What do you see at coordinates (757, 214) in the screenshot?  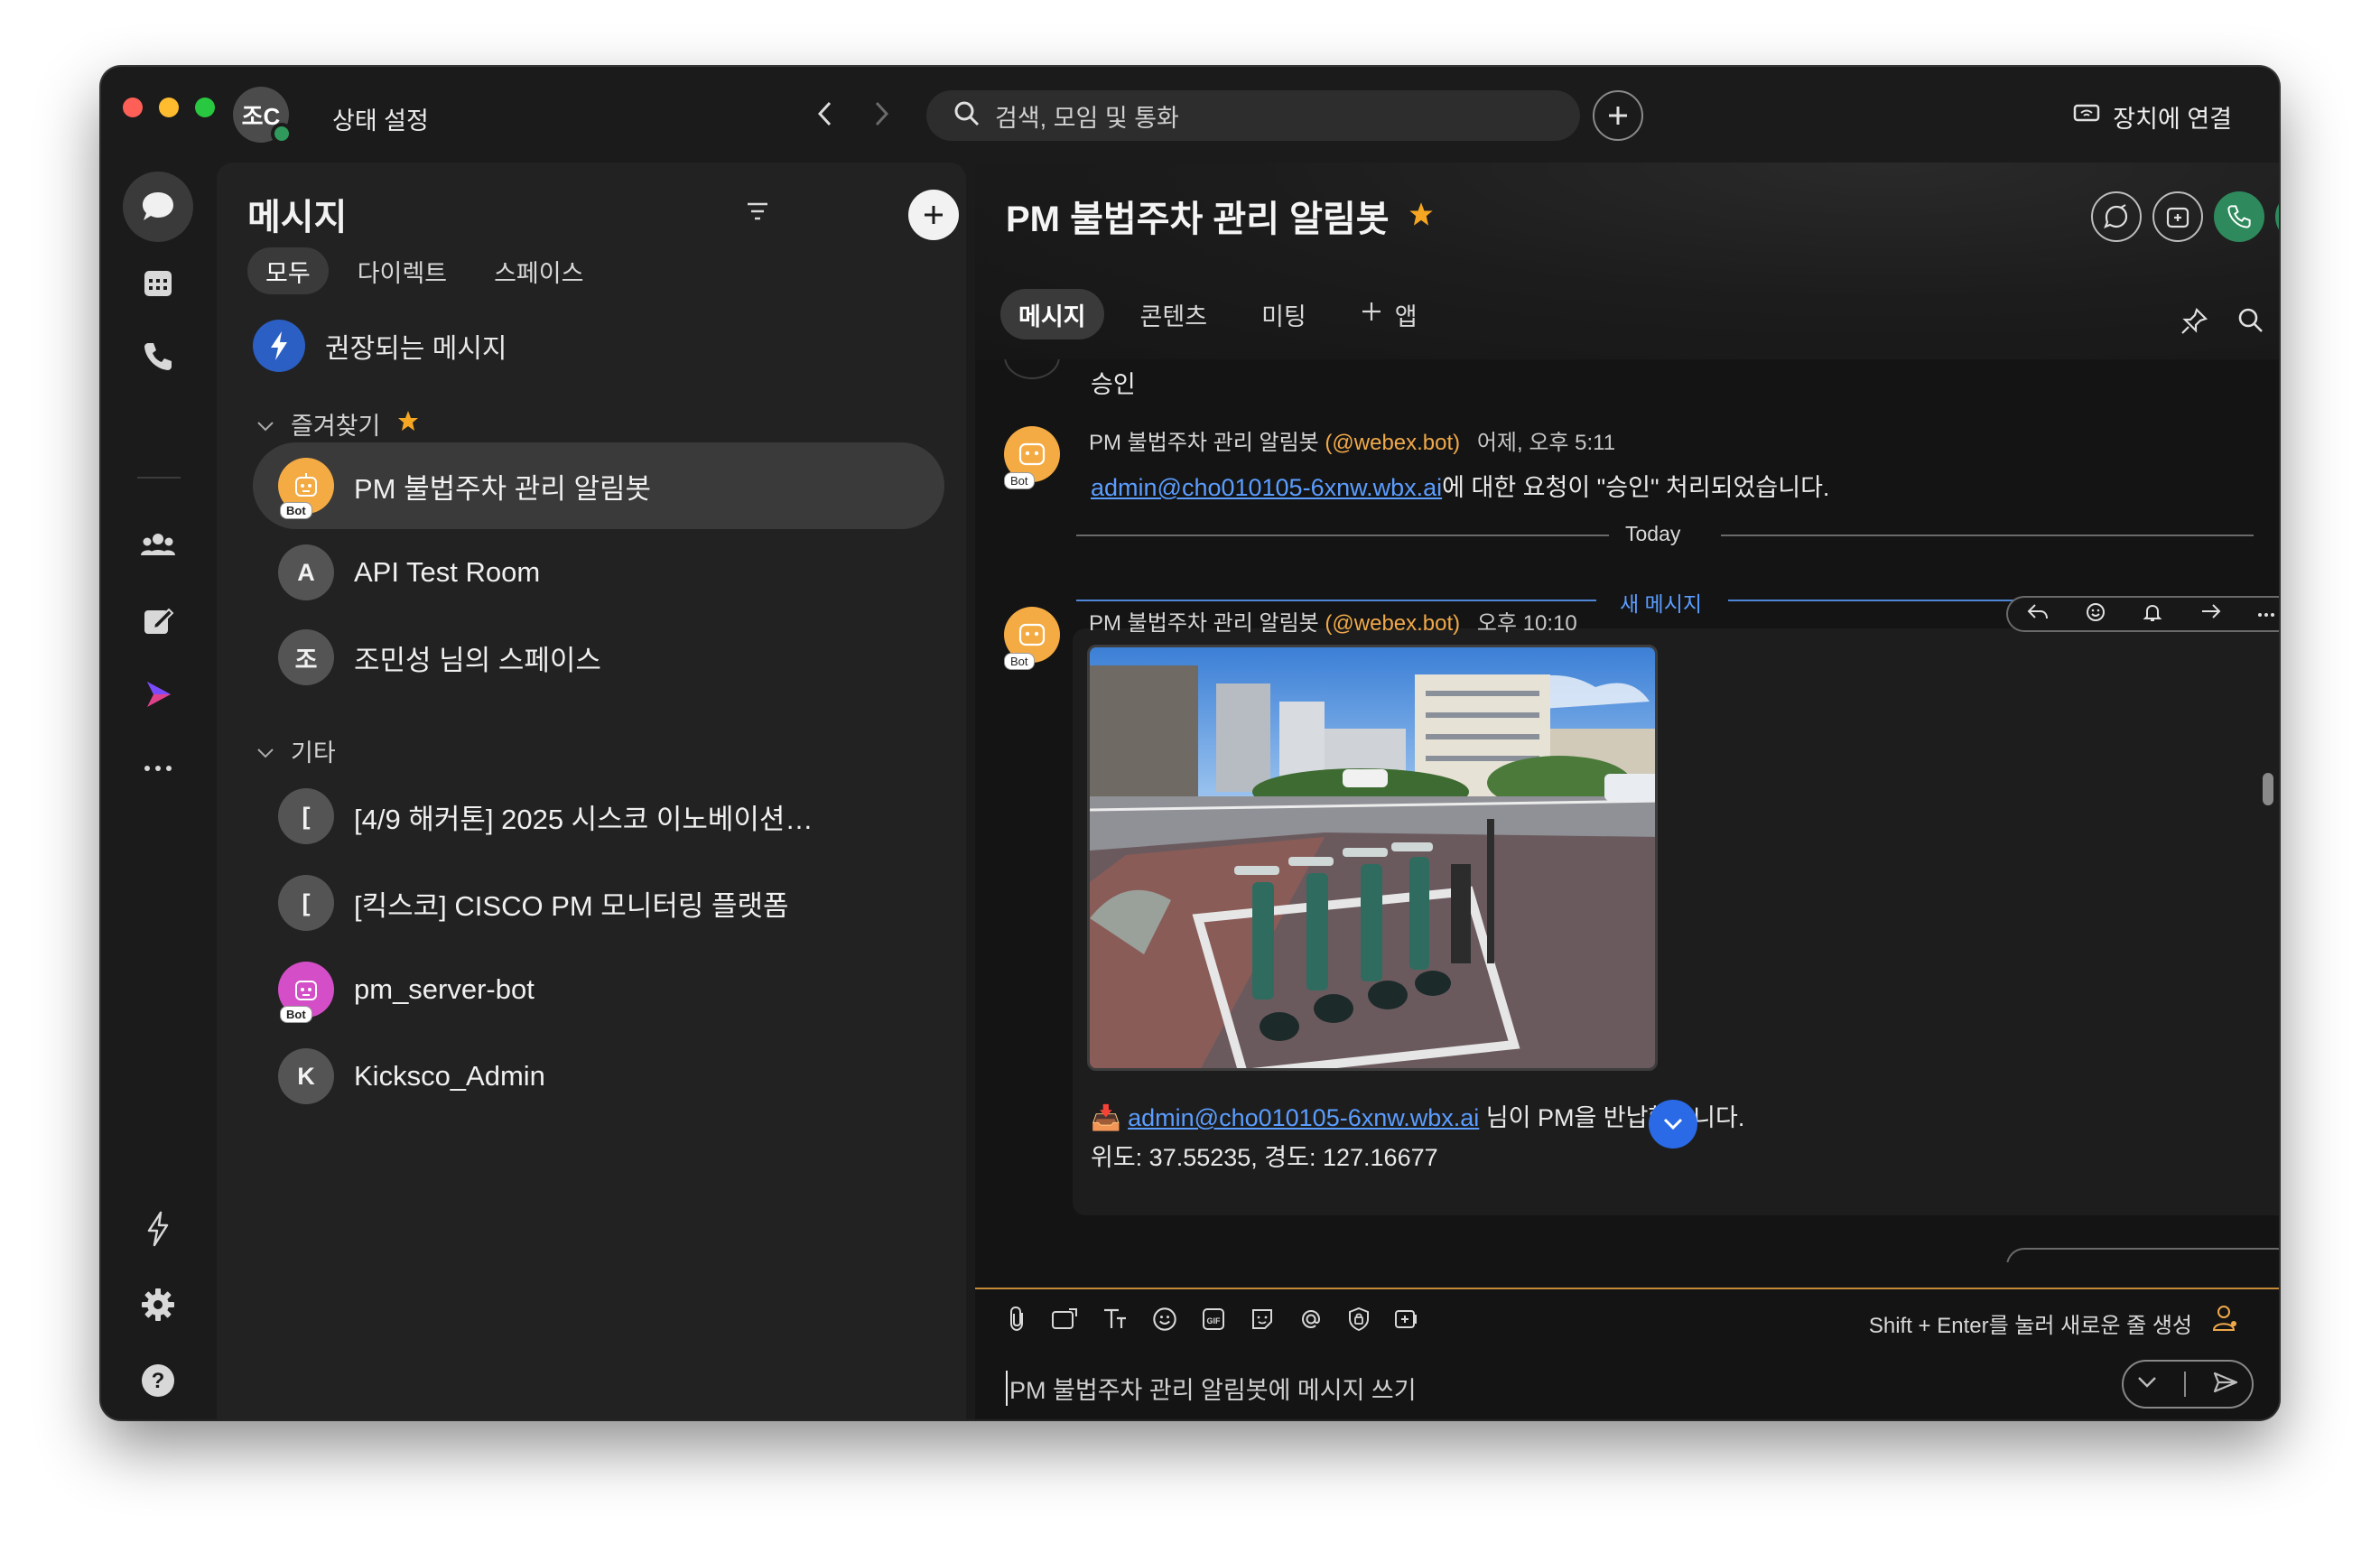 I see `filter-icon` at bounding box center [757, 214].